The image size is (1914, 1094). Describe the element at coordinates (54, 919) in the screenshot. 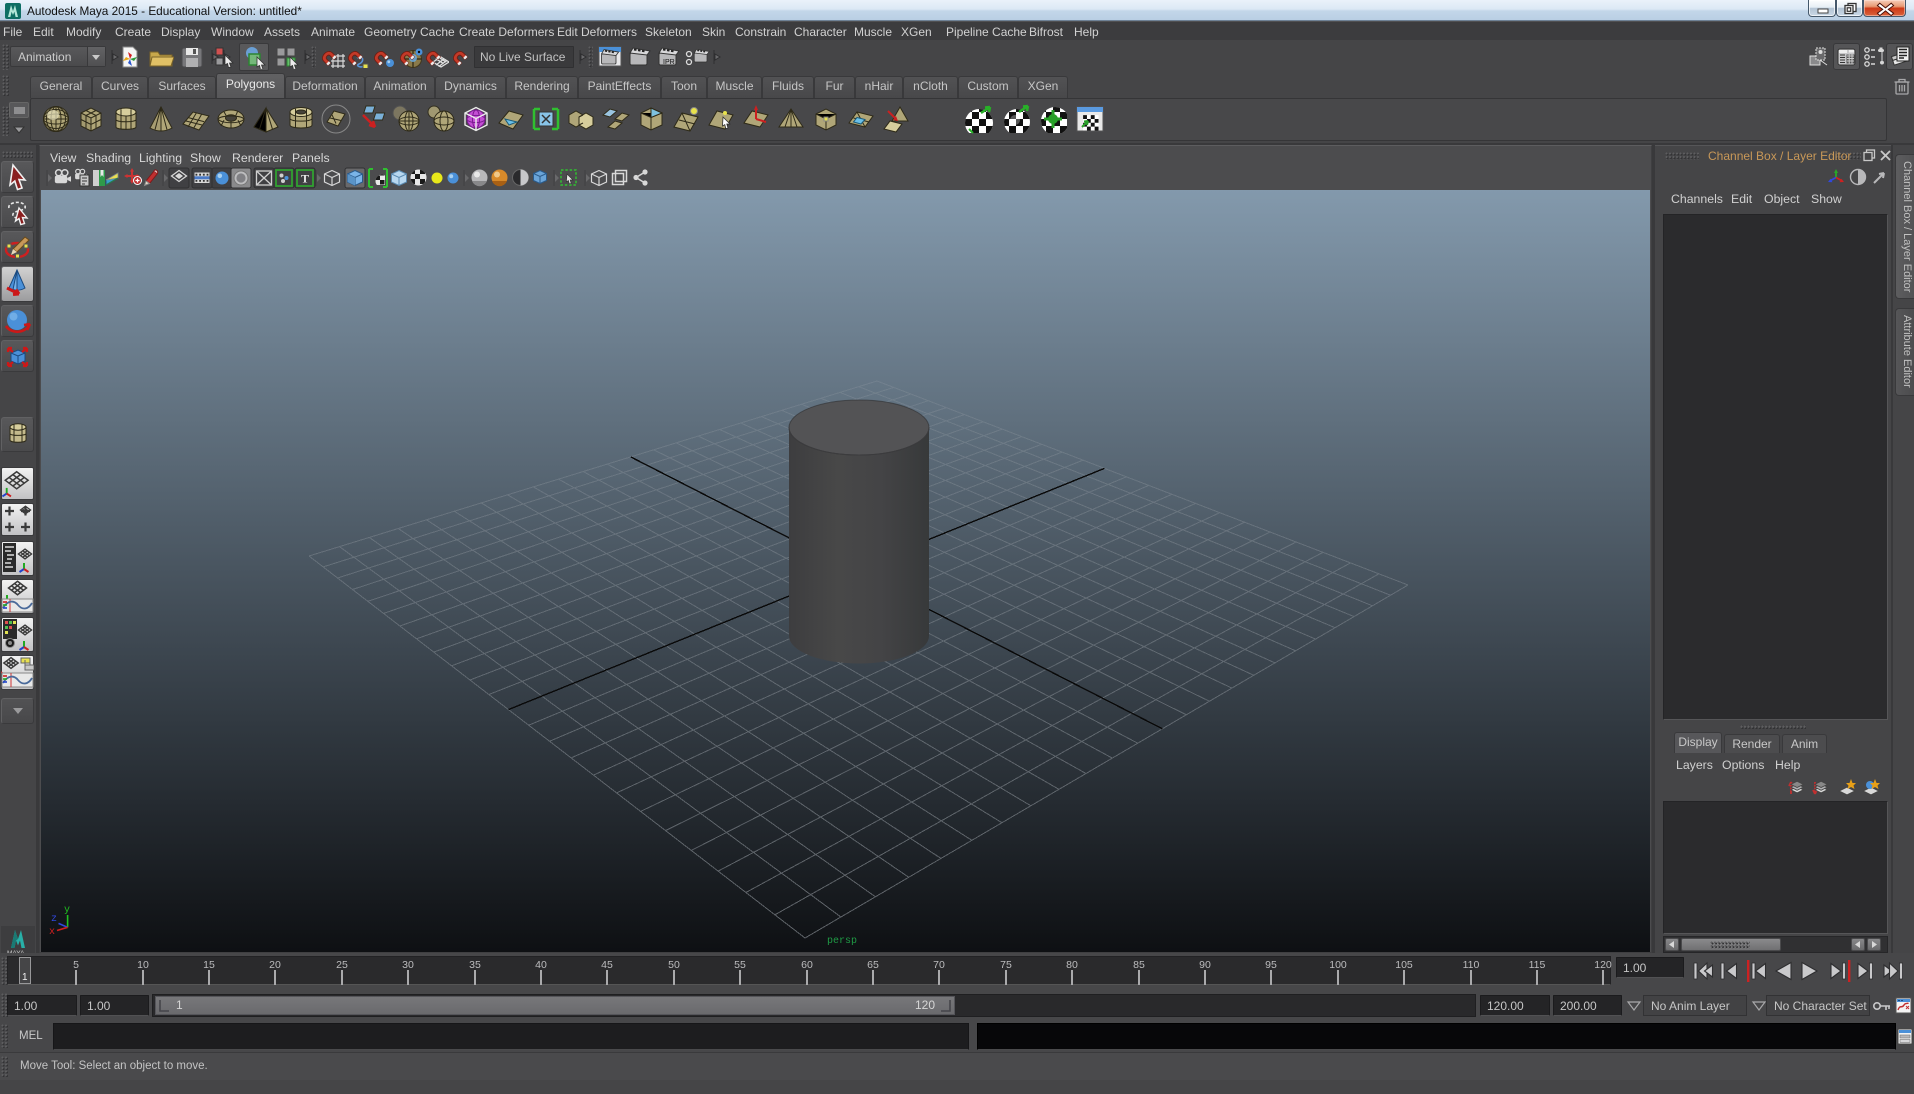

I see `svg-text: z` at that location.